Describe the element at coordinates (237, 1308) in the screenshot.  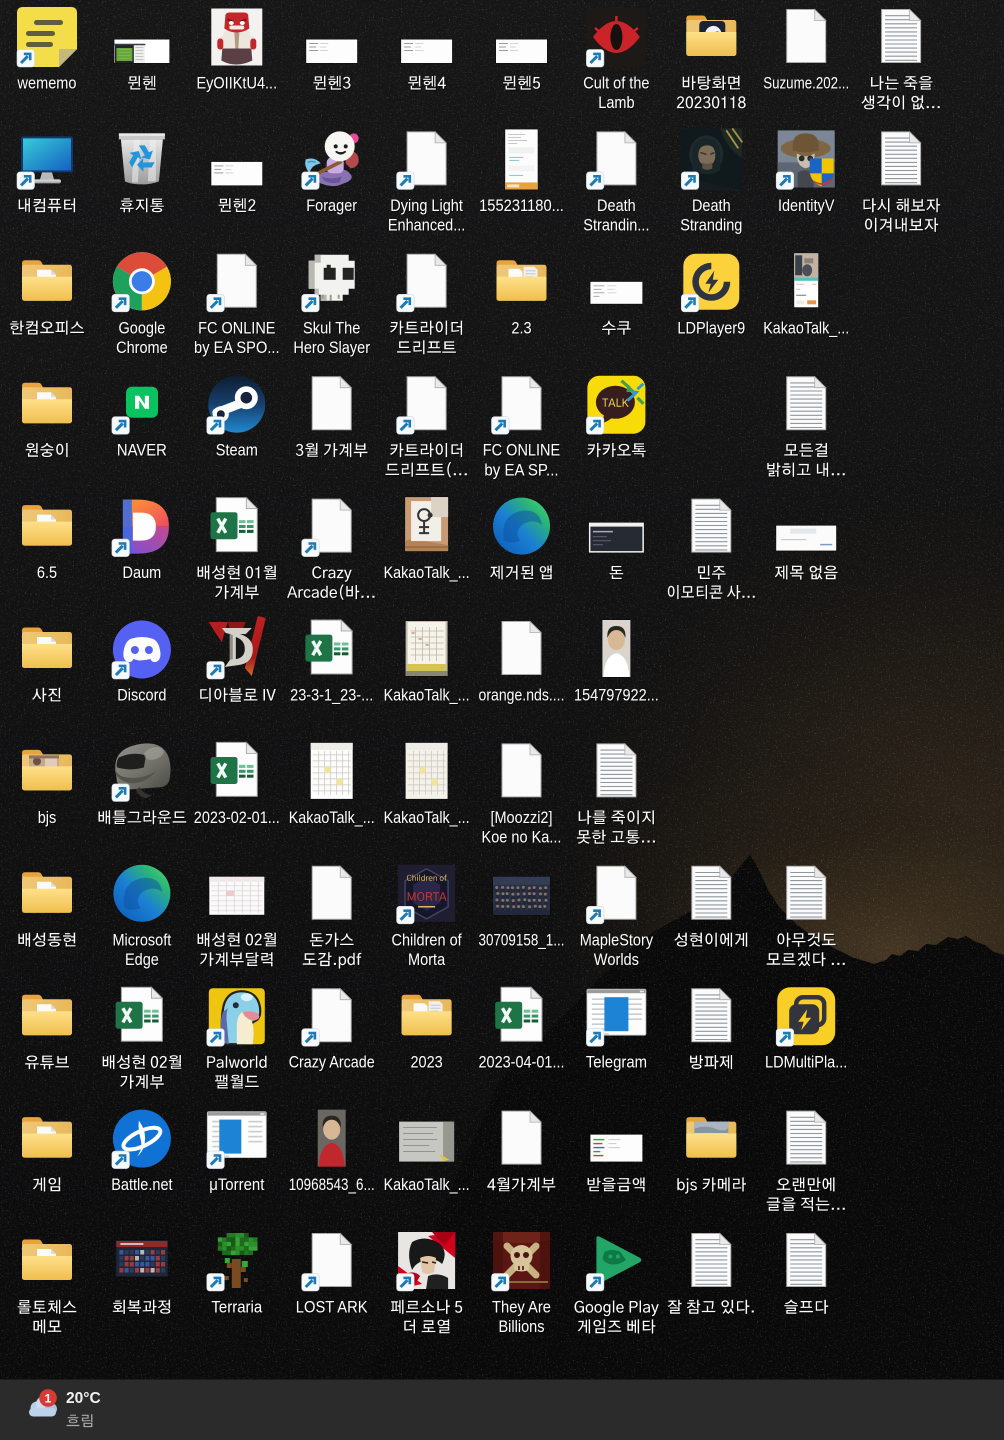
I see `svg-text: Terraria` at that location.